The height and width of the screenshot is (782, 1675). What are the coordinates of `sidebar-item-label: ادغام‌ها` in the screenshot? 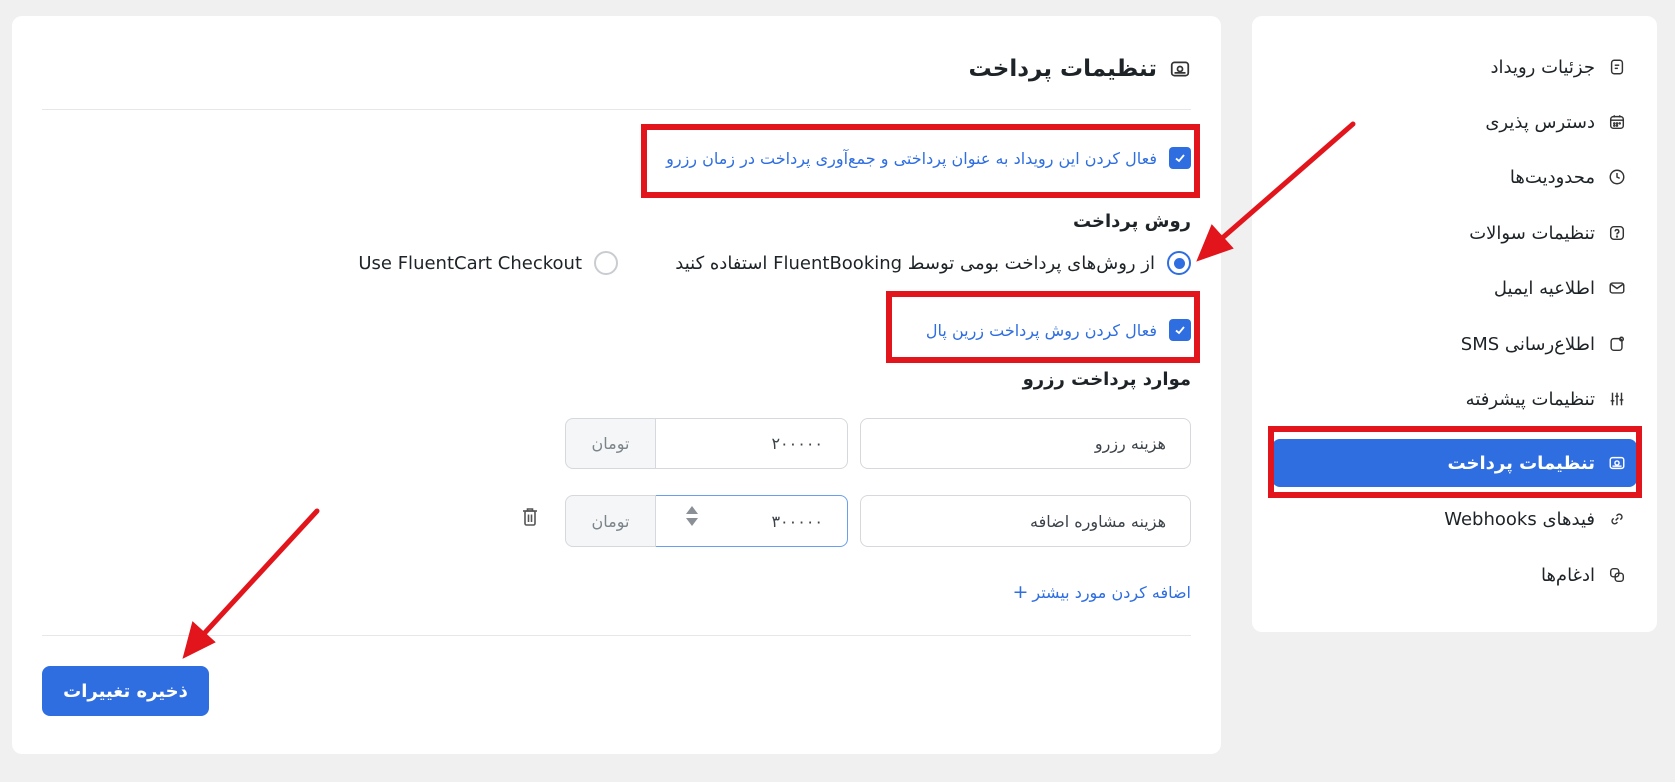 It's located at (1567, 575).